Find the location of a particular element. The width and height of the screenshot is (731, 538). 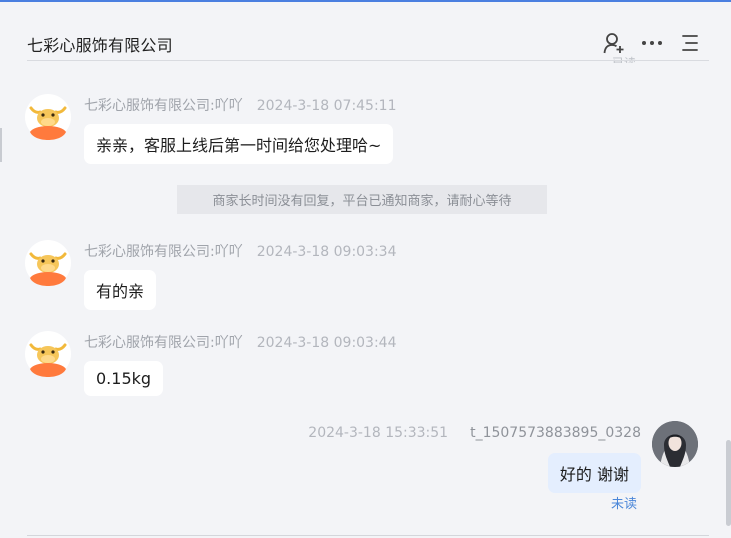

my-message-meta: 2024-3-18 15:33:51 t_1507573883895_0328 is located at coordinates (474, 433).